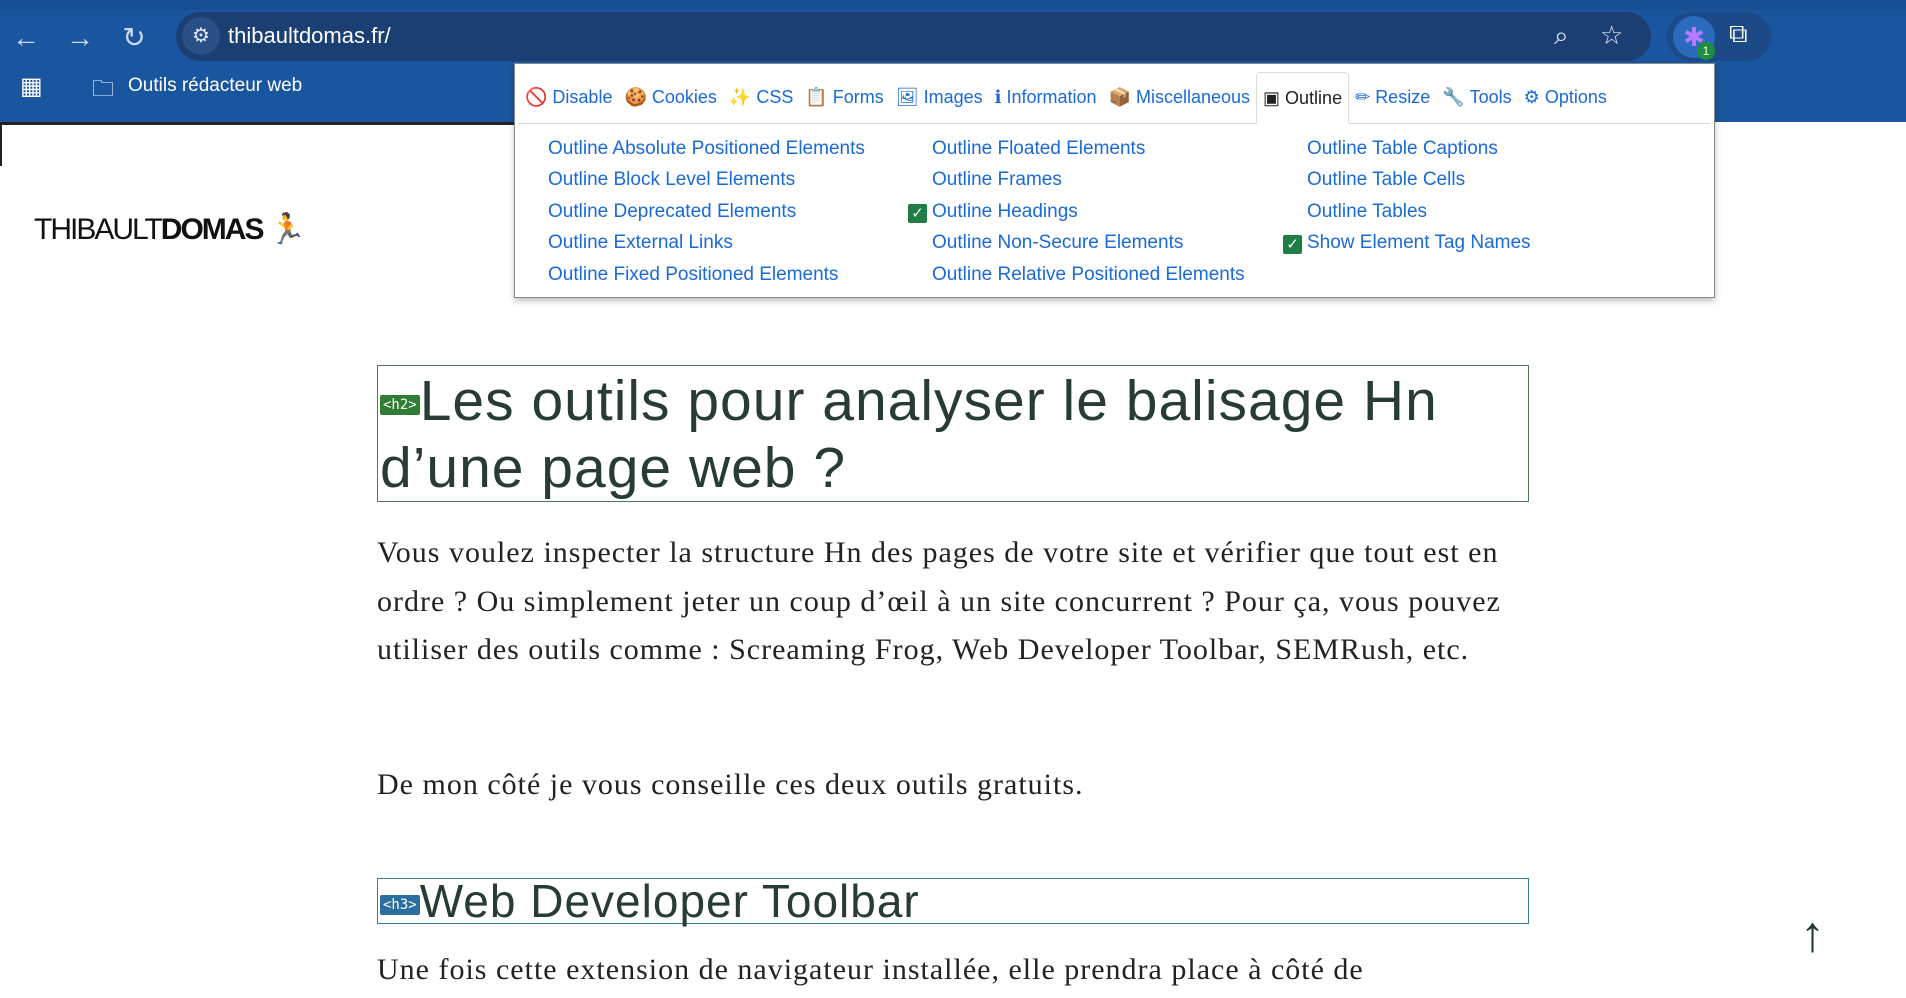 The height and width of the screenshot is (998, 1906). Describe the element at coordinates (1561, 36) in the screenshot. I see `zoom-icon: ⌕` at that location.